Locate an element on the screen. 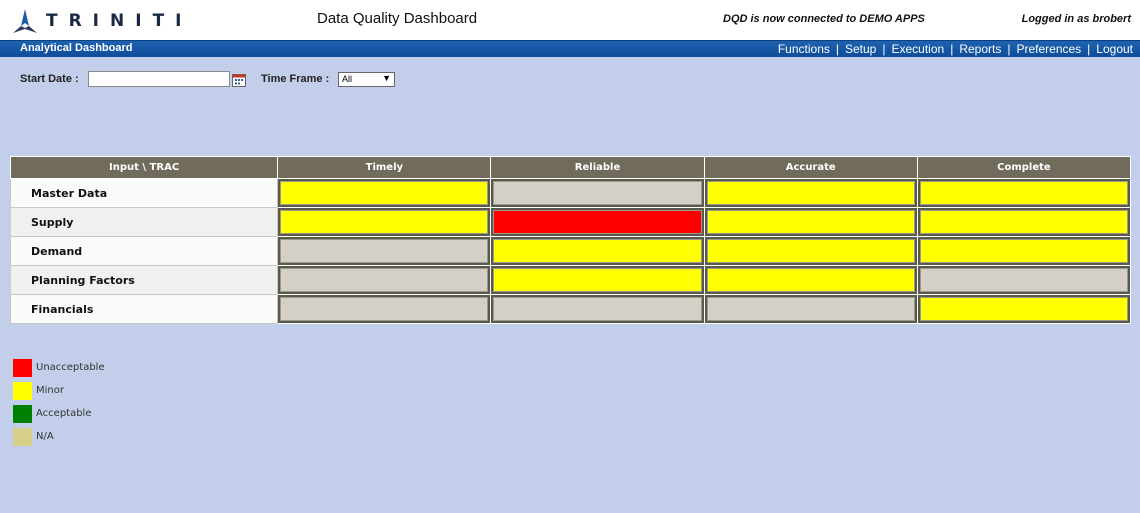 The width and height of the screenshot is (1140, 513). legend: Unacceptable Minor Acceptable N/A is located at coordinates (59, 402).